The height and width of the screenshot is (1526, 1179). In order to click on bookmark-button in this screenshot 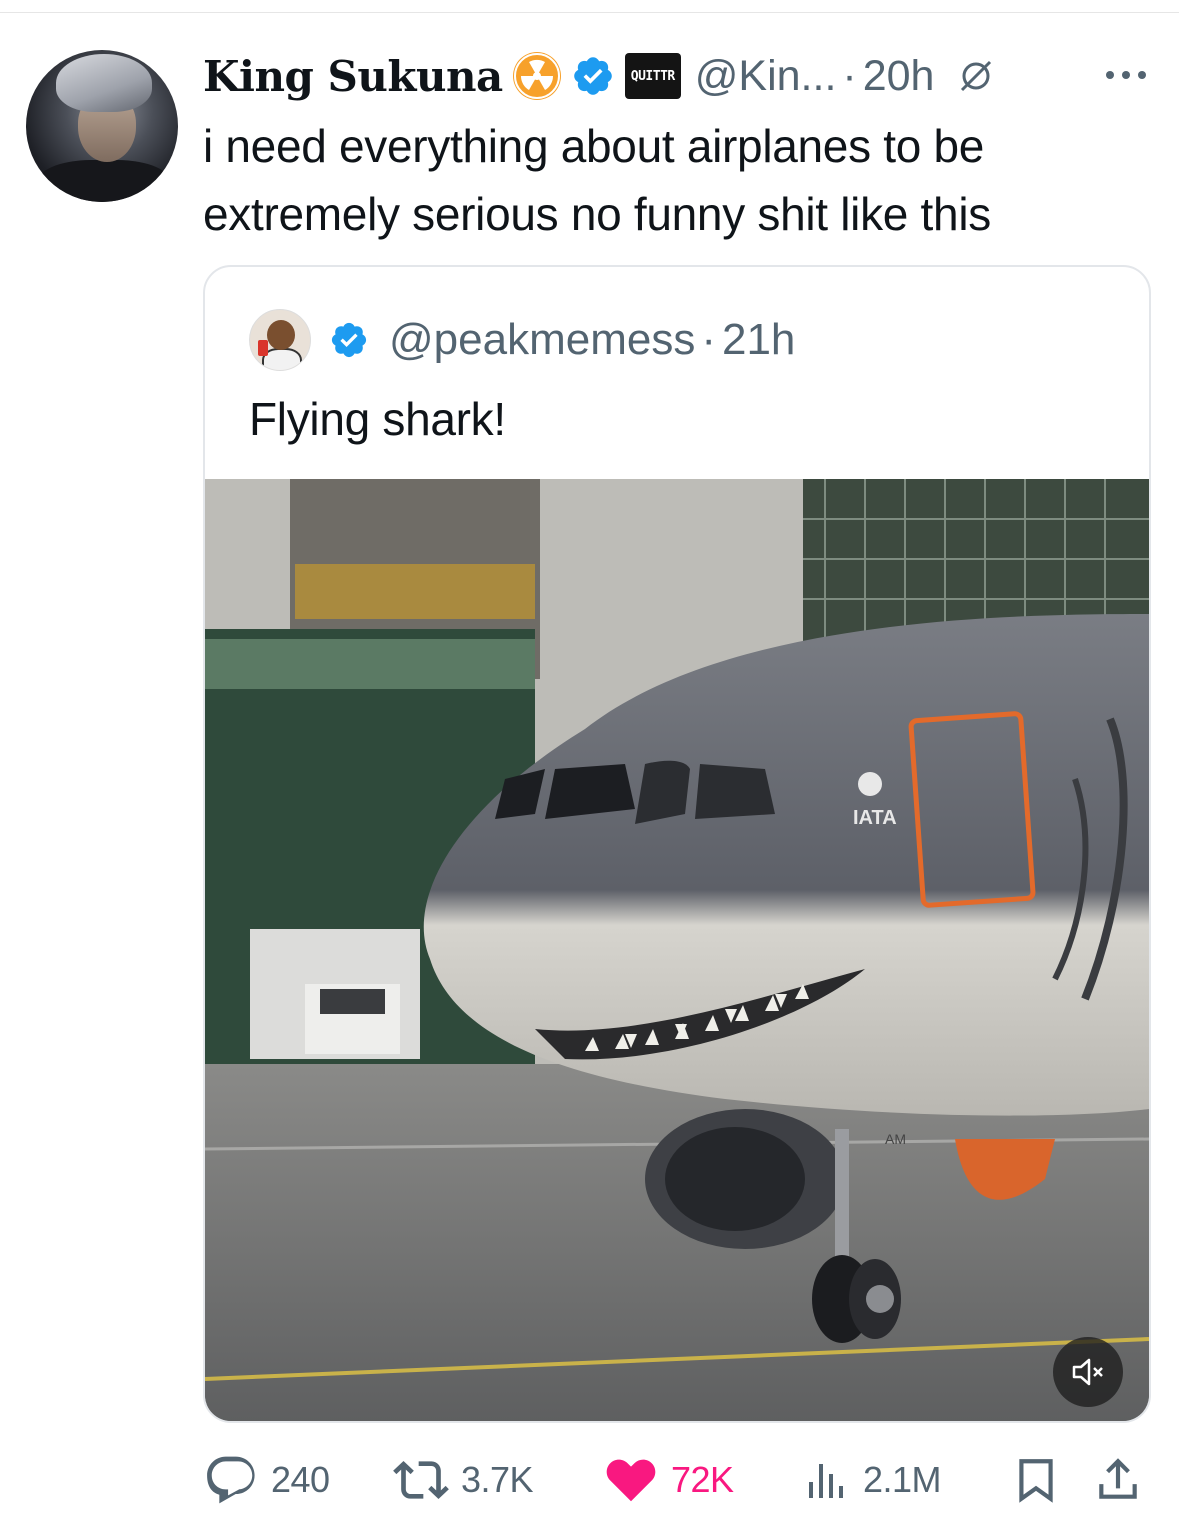, I will do `click(1036, 1480)`.